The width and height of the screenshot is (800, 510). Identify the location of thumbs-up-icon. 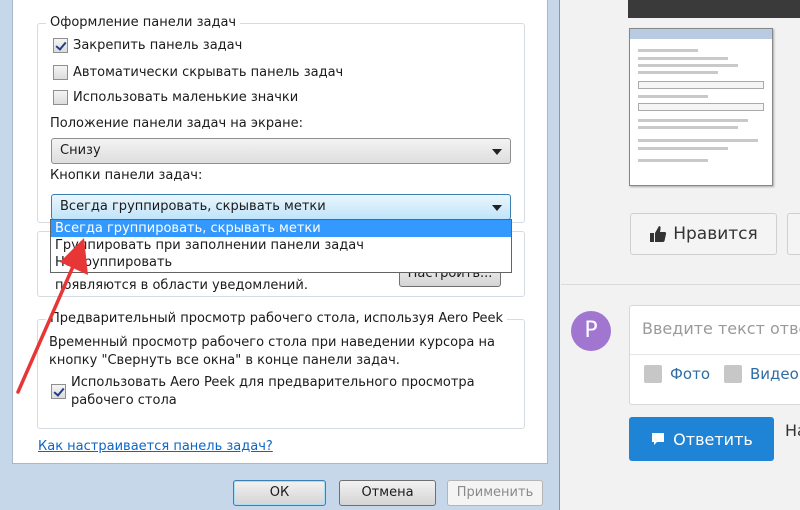
(658, 234).